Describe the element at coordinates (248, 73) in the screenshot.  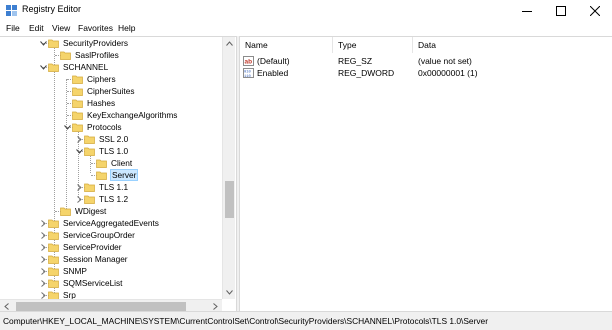
I see `binary-value-icon: 010 110` at that location.